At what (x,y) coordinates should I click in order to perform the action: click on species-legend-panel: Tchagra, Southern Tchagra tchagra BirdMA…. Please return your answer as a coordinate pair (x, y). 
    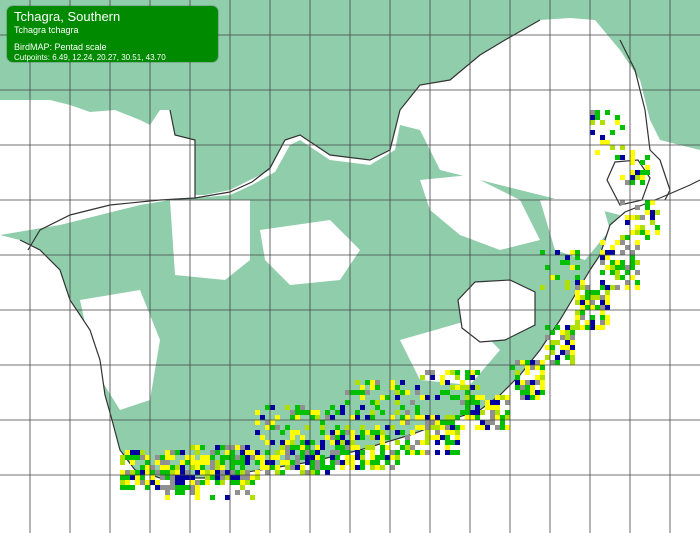
    Looking at the image, I should click on (112, 34).